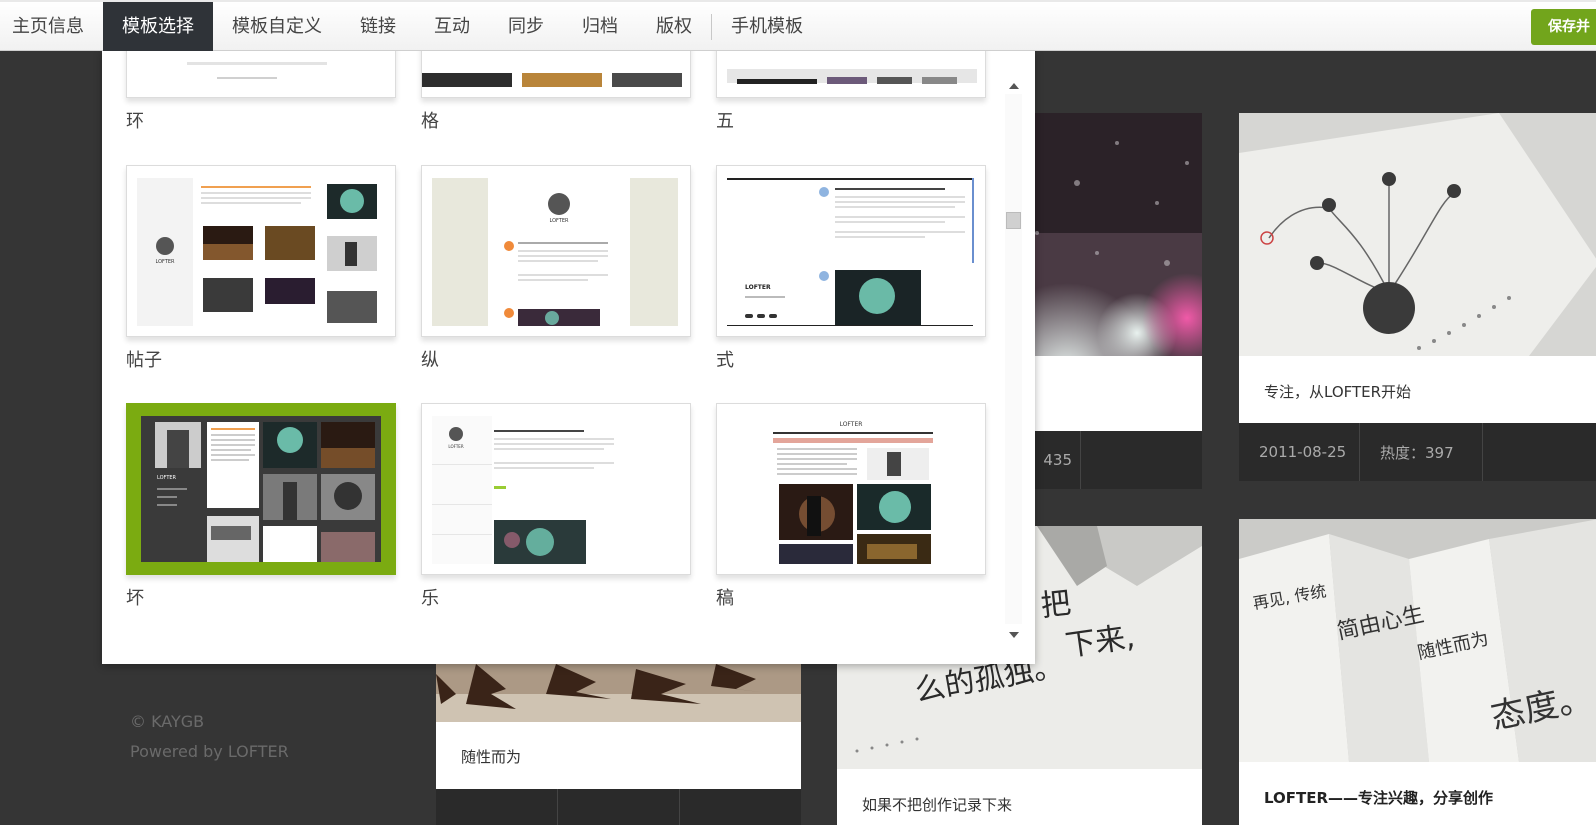 The height and width of the screenshot is (825, 1596). I want to click on template-thumb-huan, so click(261, 74).